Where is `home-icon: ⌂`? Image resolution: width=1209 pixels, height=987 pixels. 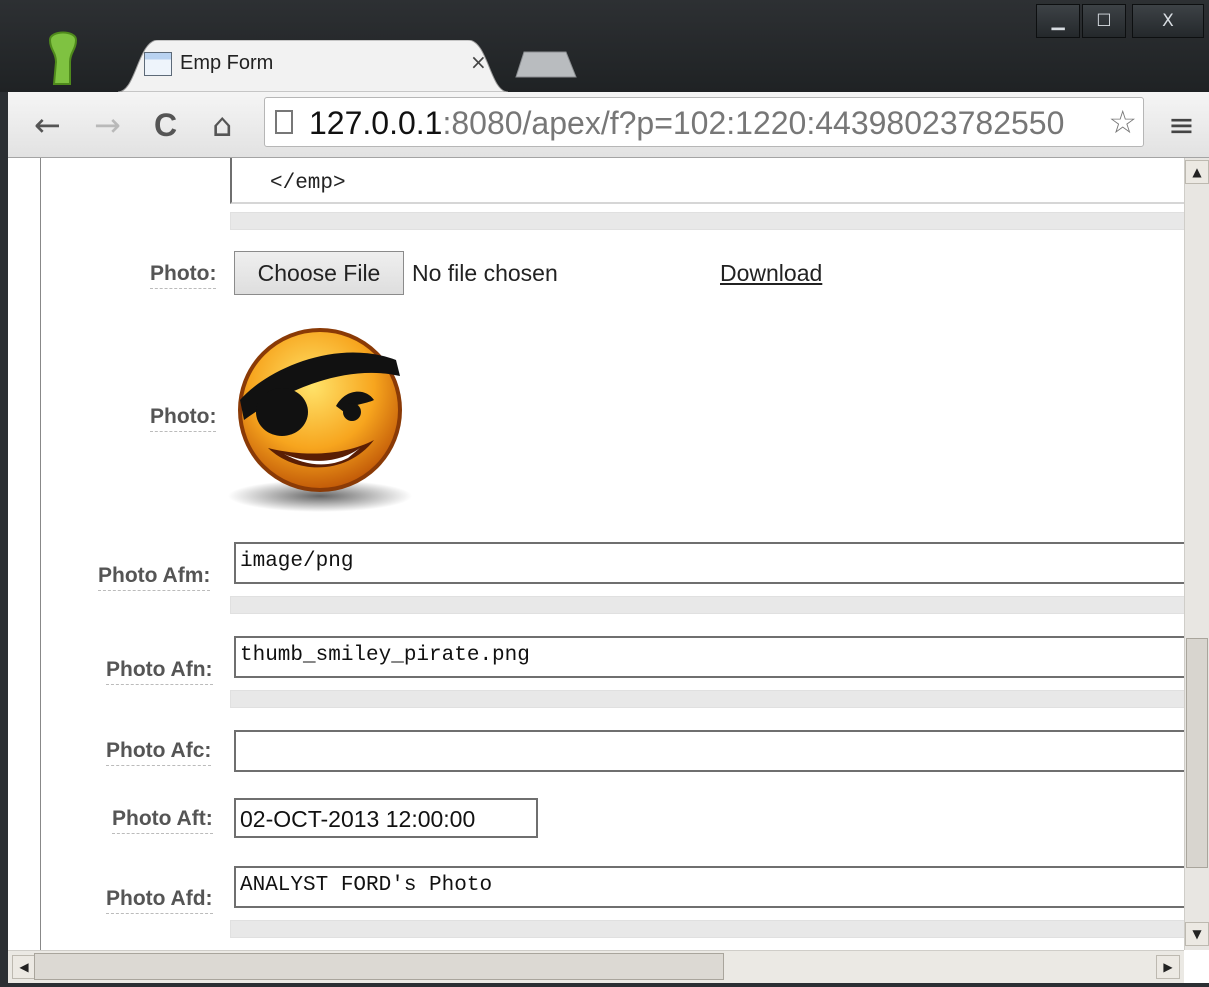
home-icon: ⌂ is located at coordinates (222, 125).